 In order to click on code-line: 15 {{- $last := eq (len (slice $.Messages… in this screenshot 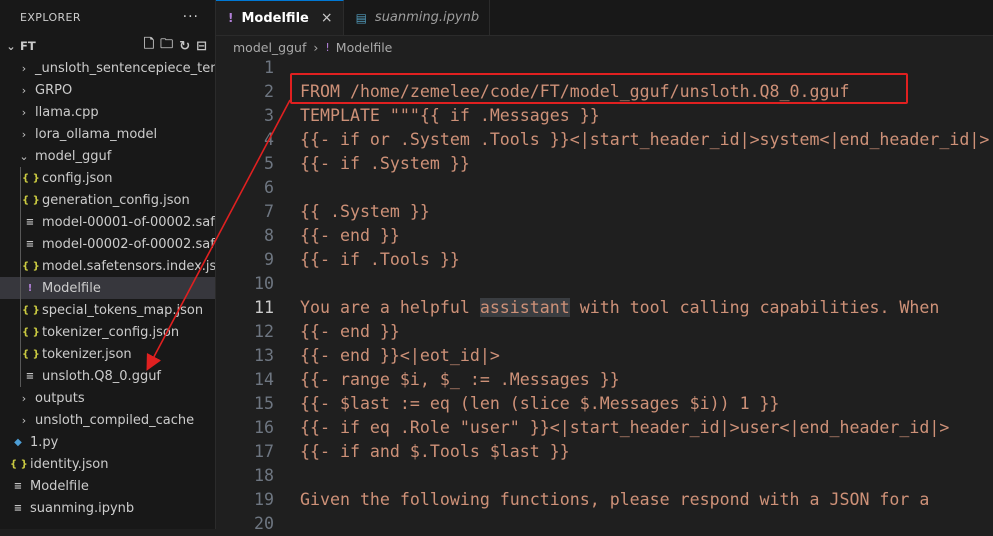, I will do `click(604, 404)`.